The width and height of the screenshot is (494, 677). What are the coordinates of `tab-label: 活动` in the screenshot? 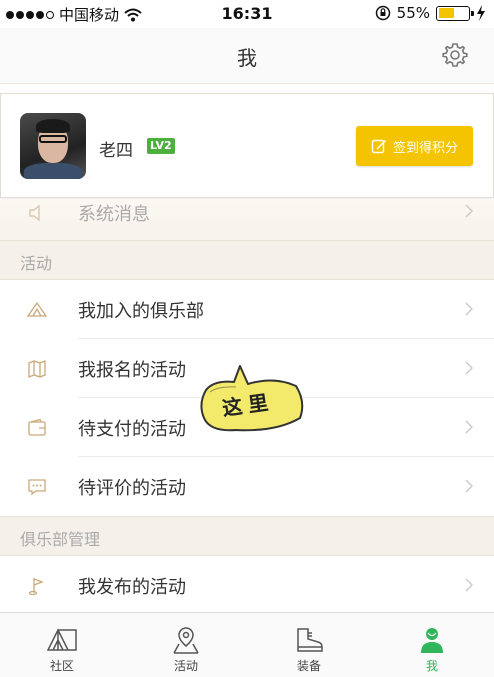 It's located at (185, 666).